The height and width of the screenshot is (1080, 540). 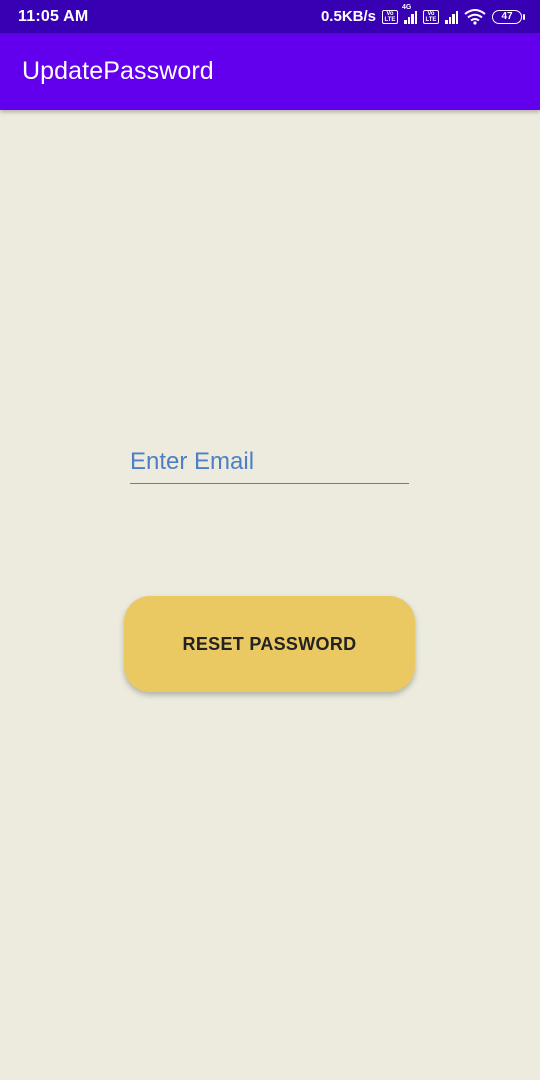 What do you see at coordinates (409, 14) in the screenshot?
I see `signal-icon: 4G` at bounding box center [409, 14].